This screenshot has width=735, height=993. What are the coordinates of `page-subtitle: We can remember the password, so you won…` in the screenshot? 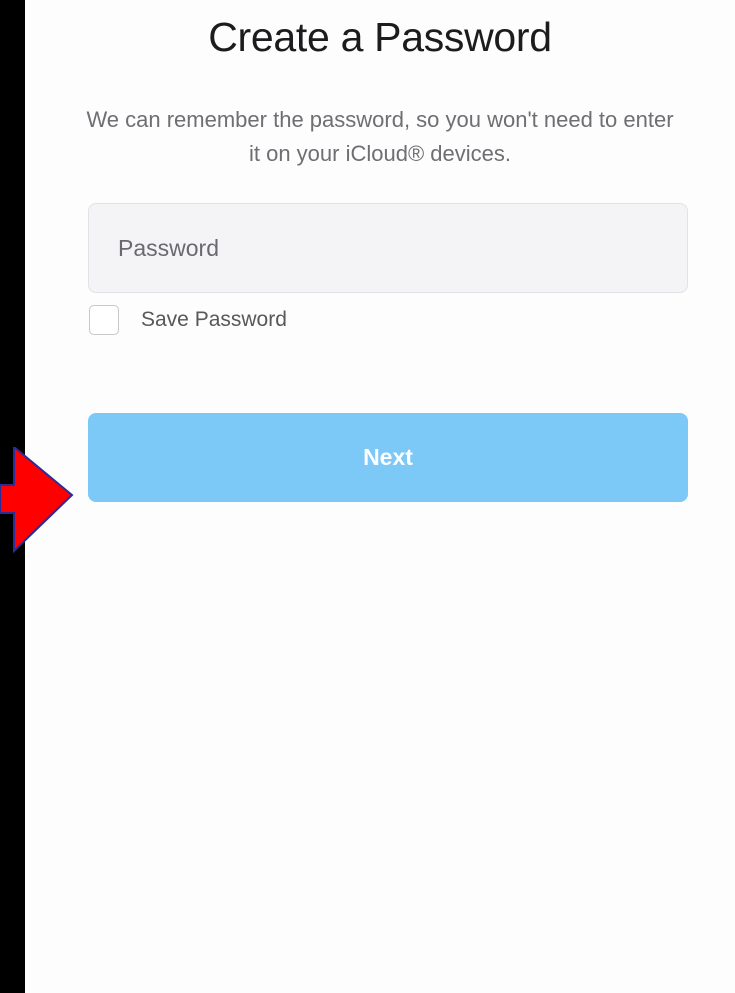 It's located at (380, 136).